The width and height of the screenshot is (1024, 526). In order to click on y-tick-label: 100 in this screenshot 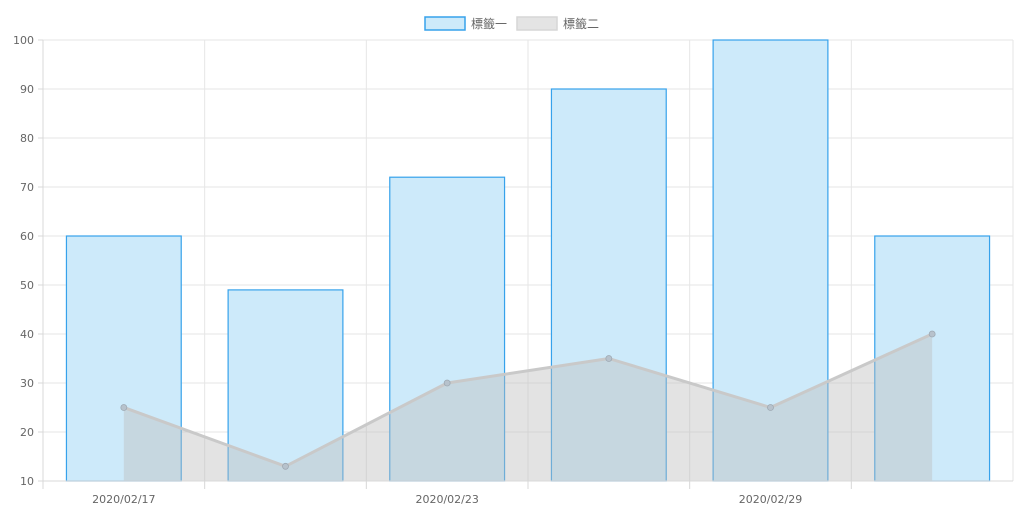, I will do `click(23, 40)`.